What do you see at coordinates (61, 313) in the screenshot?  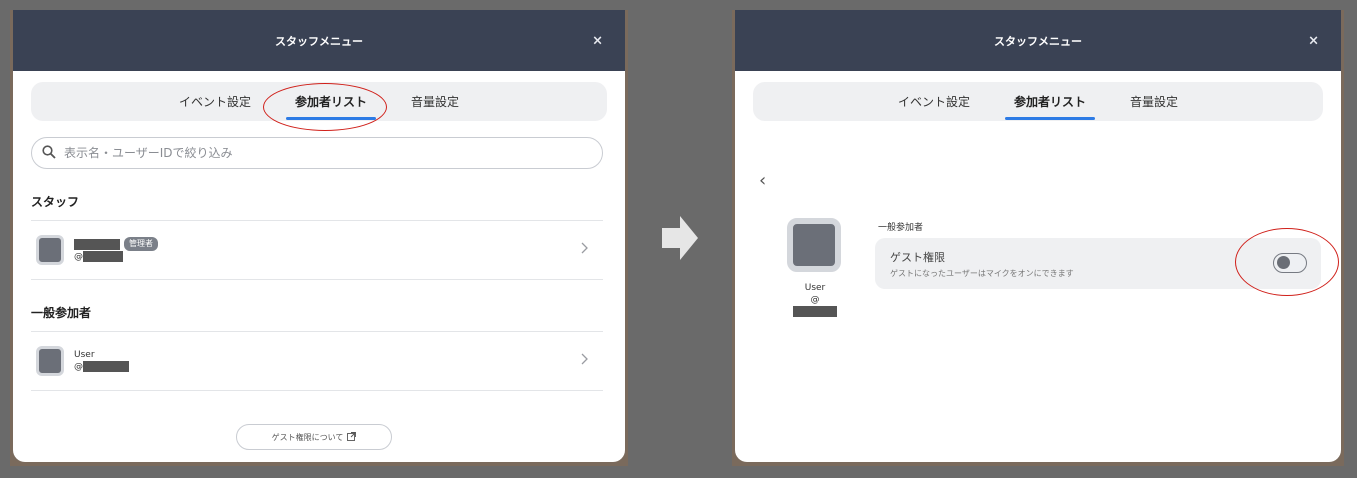 I see `general-section-title: 一般参加者` at bounding box center [61, 313].